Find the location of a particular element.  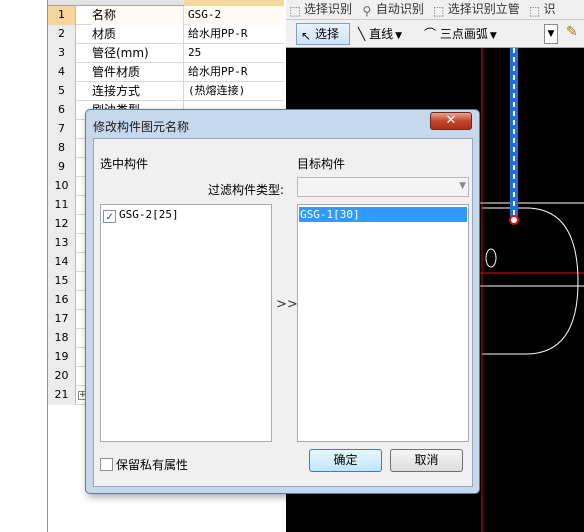

property-name: 连接方式 is located at coordinates (138, 91).